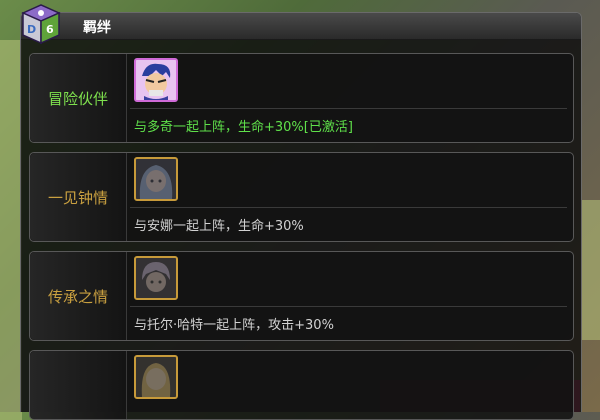 This screenshot has height=420, width=600. I want to click on thor-portrait-icon, so click(156, 278).